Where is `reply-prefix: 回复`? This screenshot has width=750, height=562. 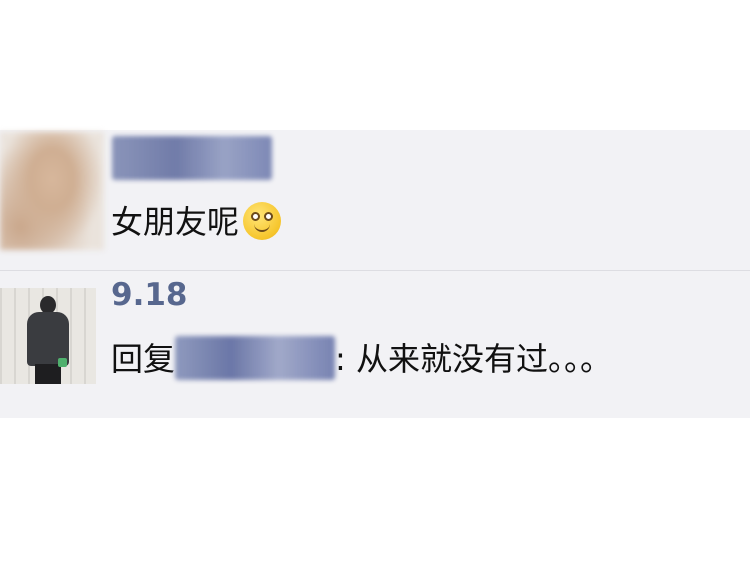
reply-prefix: 回复 is located at coordinates (143, 359).